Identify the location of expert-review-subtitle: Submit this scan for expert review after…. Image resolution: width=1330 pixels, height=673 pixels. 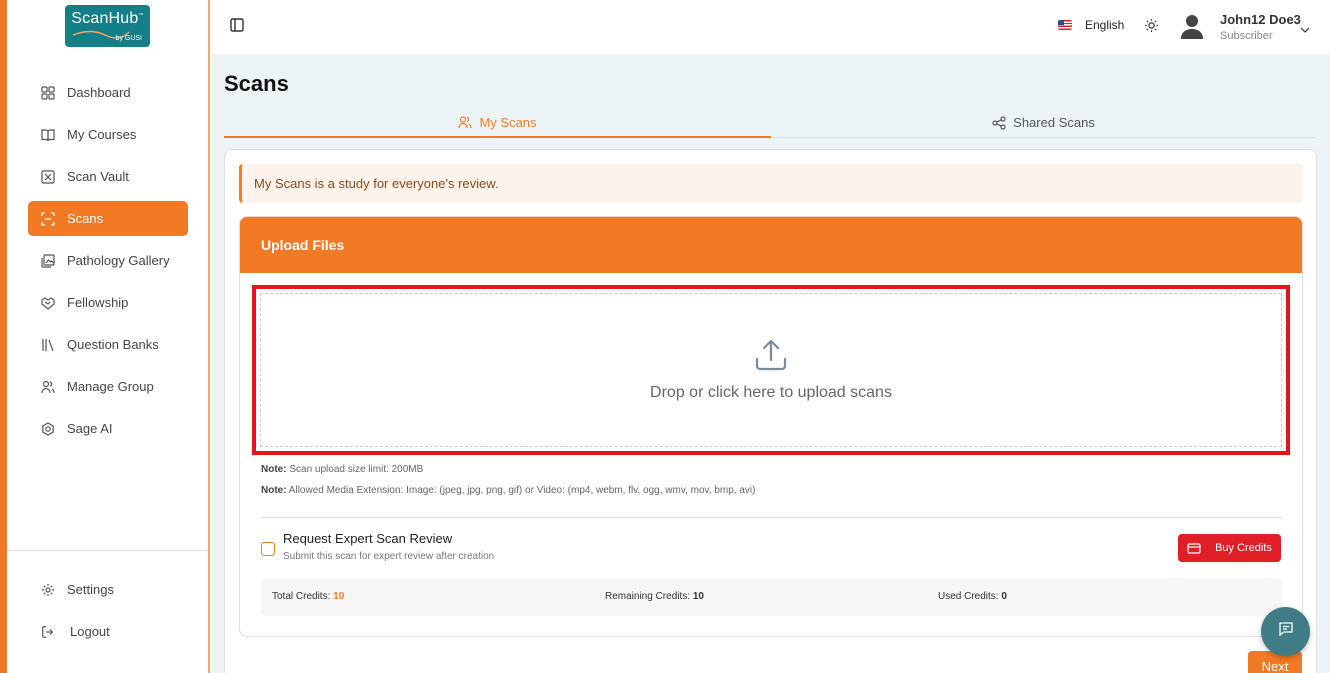
(389, 556).